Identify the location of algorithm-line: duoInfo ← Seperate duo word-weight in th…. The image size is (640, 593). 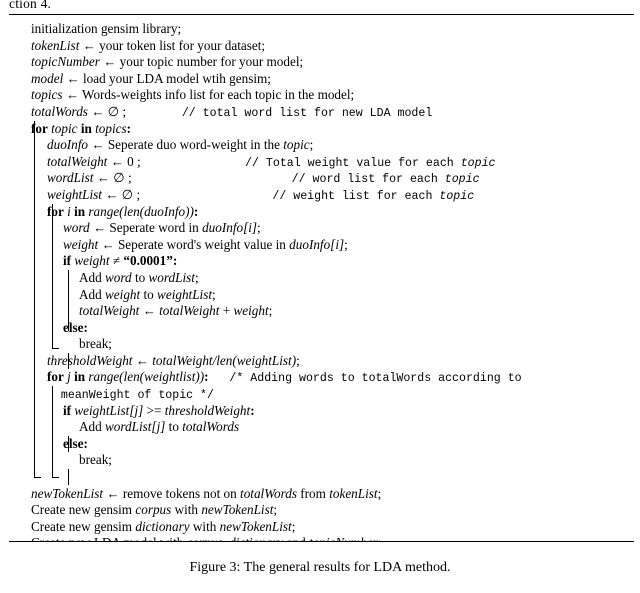
(321, 145).